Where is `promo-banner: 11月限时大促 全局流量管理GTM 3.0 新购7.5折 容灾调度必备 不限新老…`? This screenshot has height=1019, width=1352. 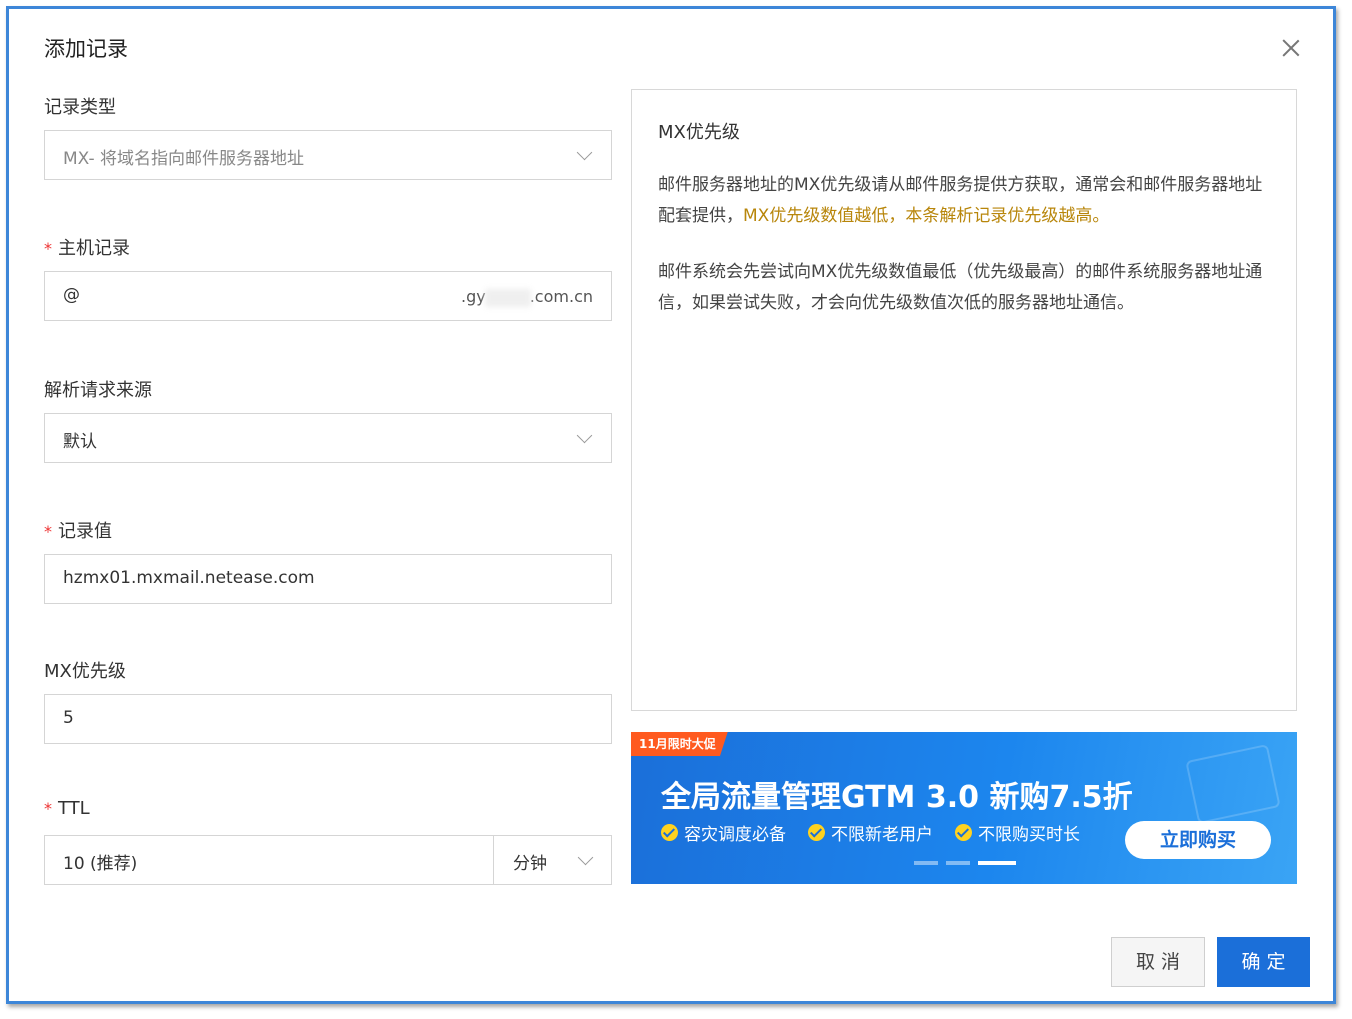 promo-banner: 11月限时大促 全局流量管理GTM 3.0 新购7.5折 容灾调度必备 不限新老… is located at coordinates (964, 808).